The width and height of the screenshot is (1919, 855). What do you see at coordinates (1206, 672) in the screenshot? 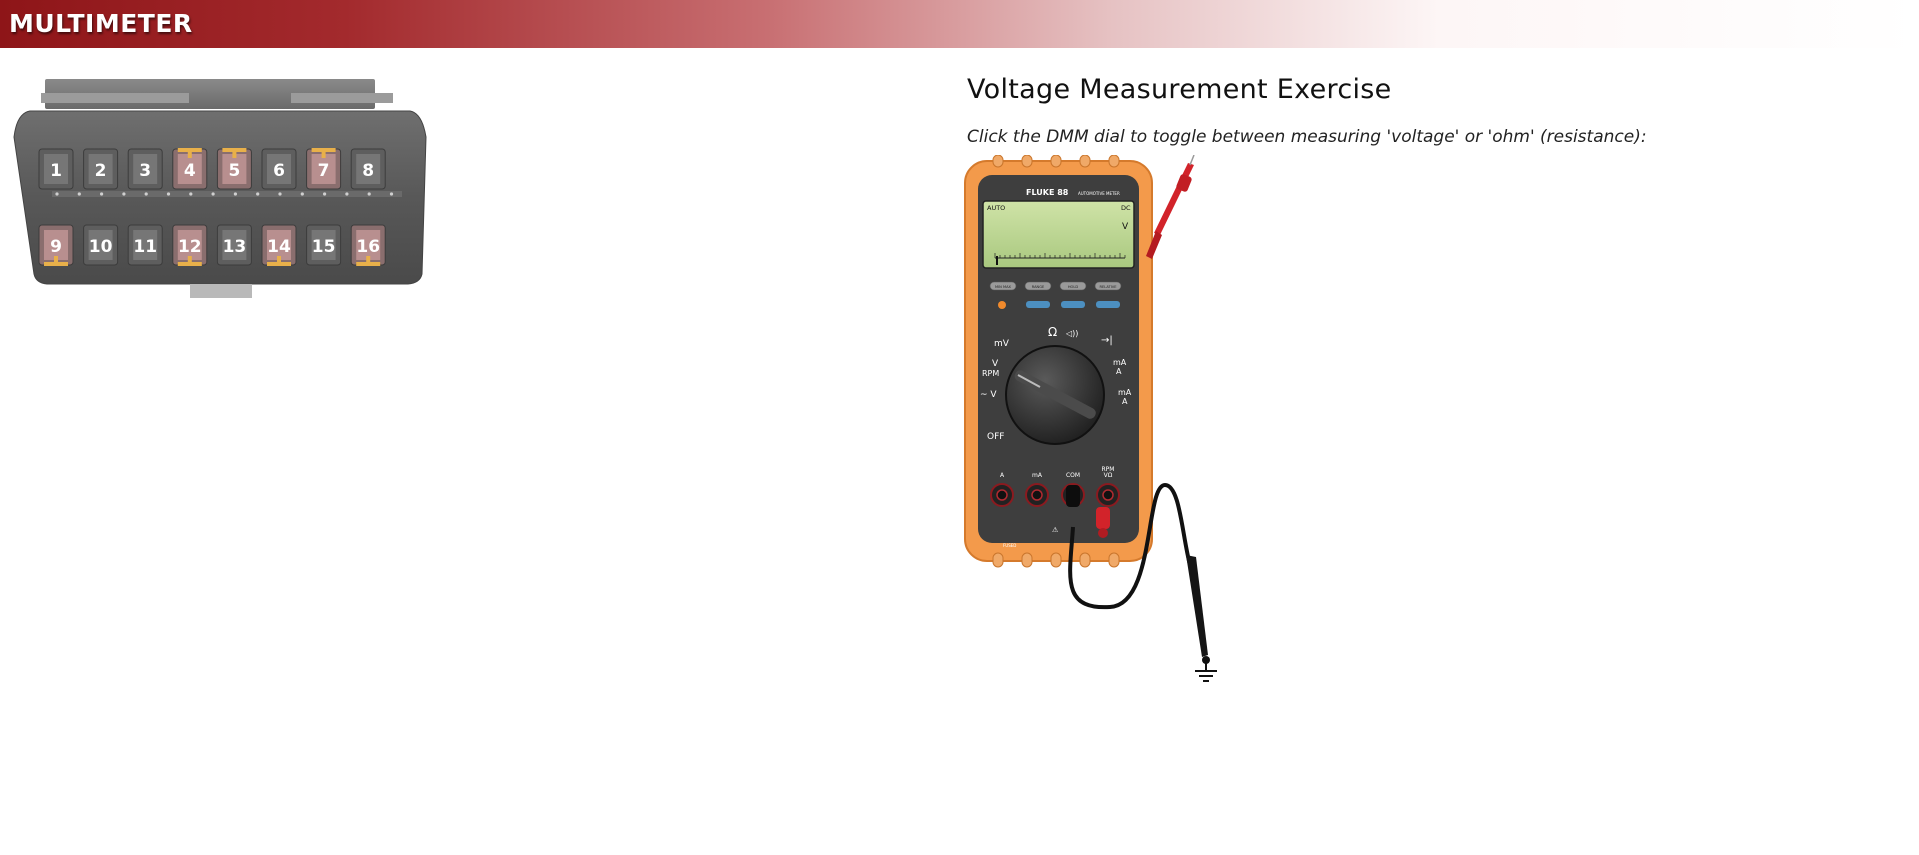
I see `ground-icon` at bounding box center [1206, 672].